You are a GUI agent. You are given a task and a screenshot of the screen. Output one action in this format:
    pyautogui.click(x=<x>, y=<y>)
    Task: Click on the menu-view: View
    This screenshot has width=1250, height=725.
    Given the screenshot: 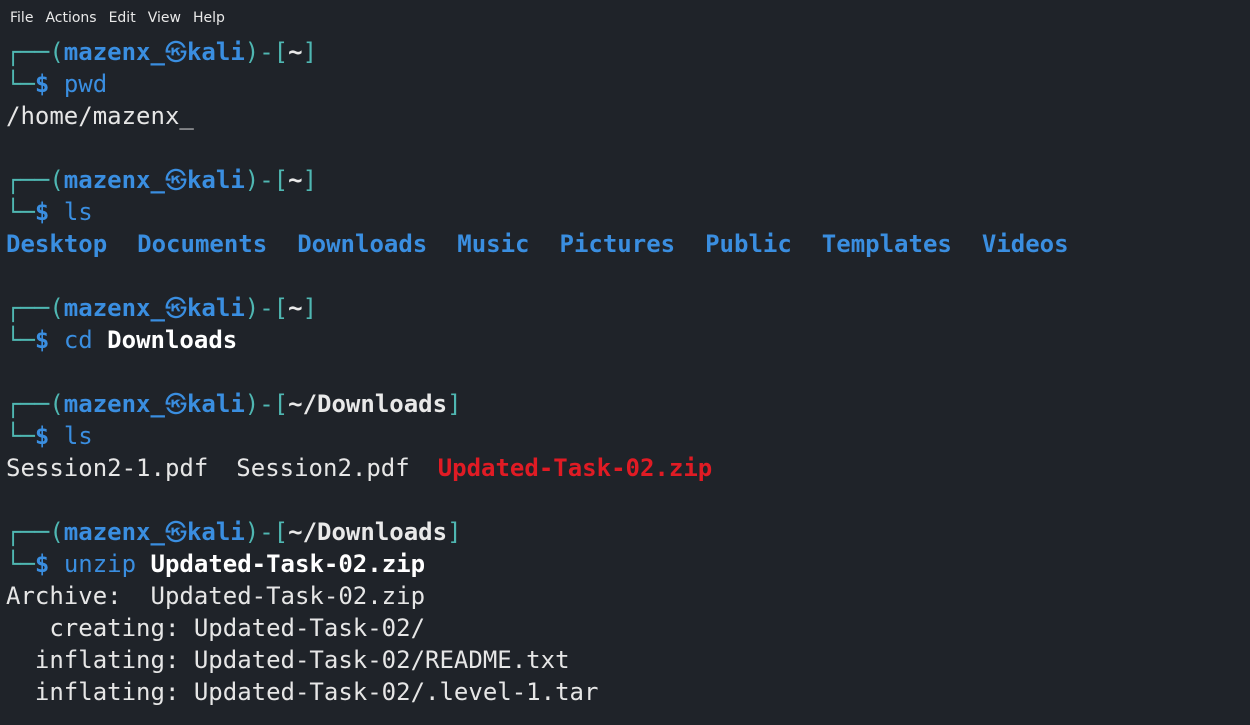 What is the action you would take?
    pyautogui.click(x=164, y=18)
    